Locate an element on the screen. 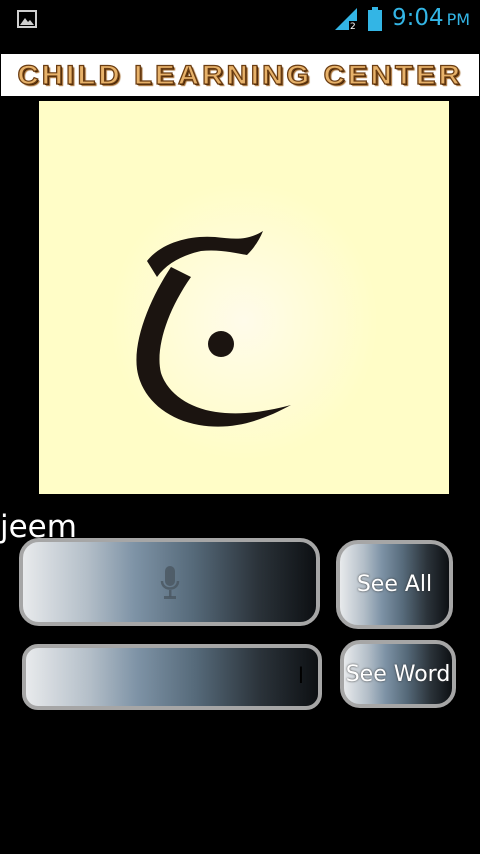 This screenshot has height=854, width=480. clock-ampm: PM is located at coordinates (458, 19).